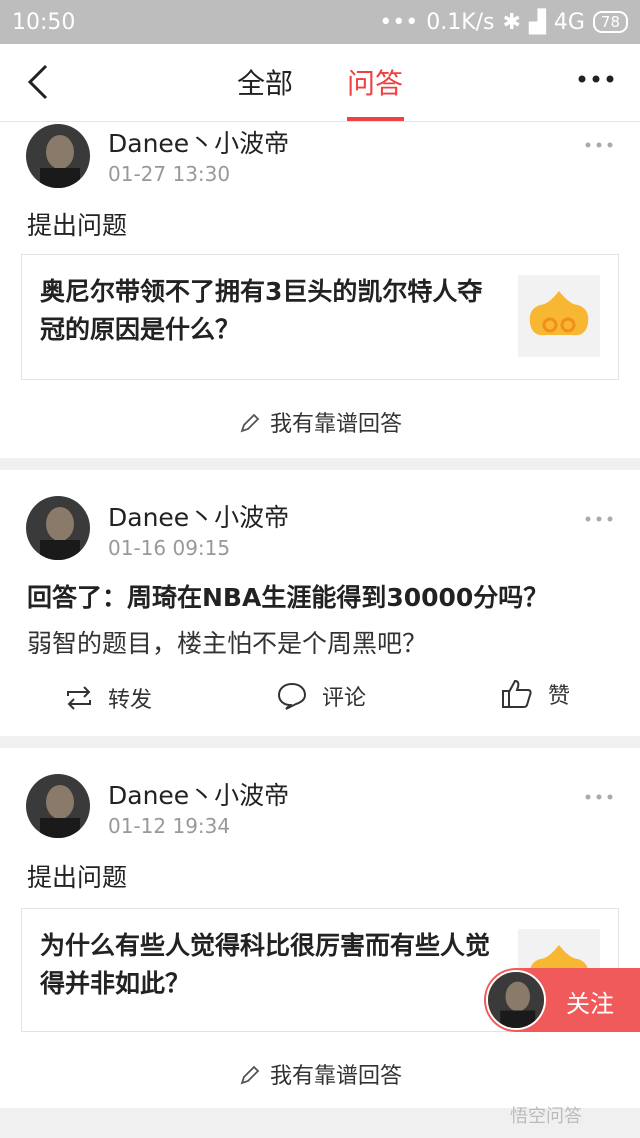  I want to click on bluetooth-icon: ✱, so click(511, 22).